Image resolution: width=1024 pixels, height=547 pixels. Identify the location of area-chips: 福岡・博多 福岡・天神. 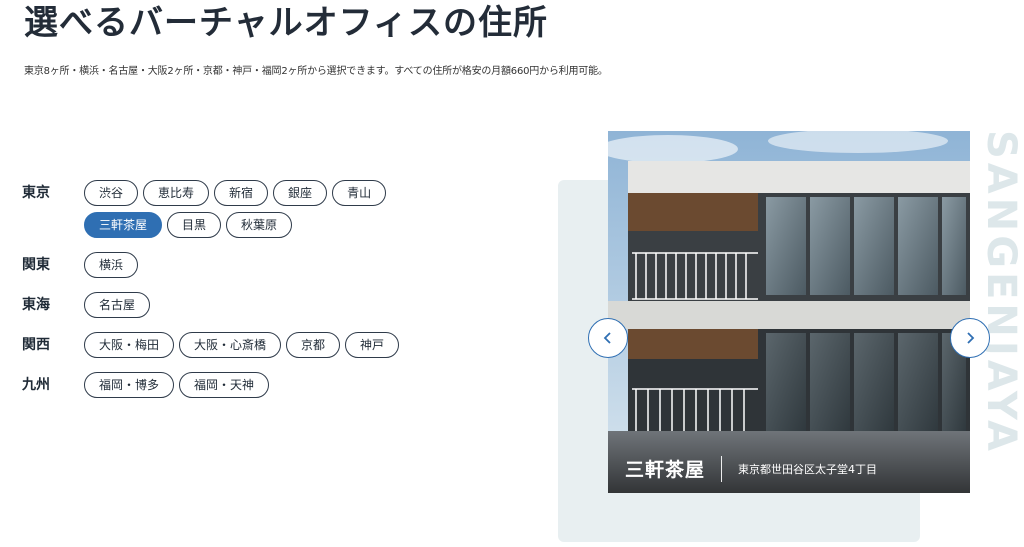
(264, 385).